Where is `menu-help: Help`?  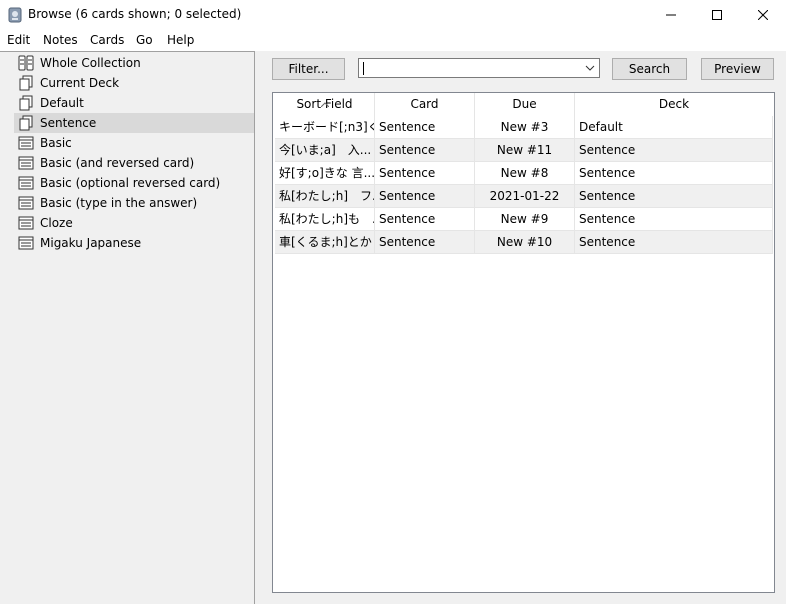 menu-help: Help is located at coordinates (180, 40).